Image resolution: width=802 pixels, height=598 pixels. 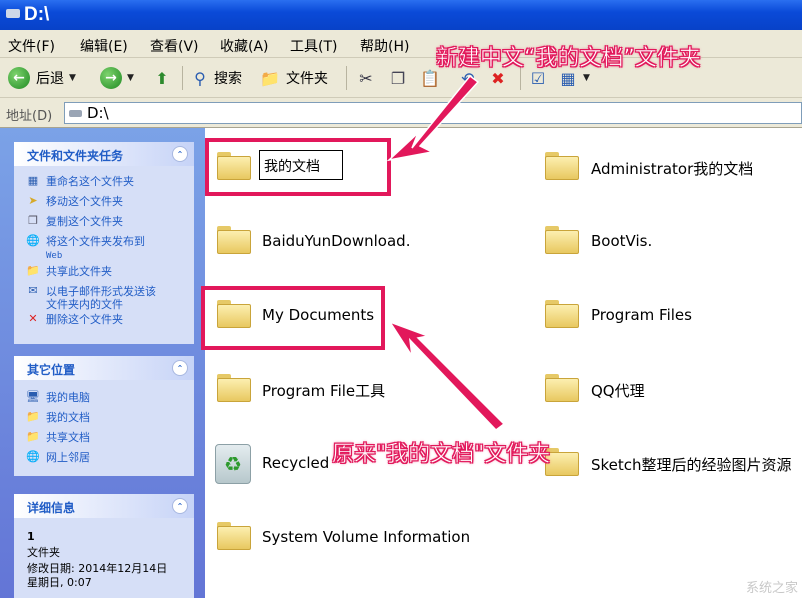 I want to click on menu-file: 文件(F), so click(x=31, y=46).